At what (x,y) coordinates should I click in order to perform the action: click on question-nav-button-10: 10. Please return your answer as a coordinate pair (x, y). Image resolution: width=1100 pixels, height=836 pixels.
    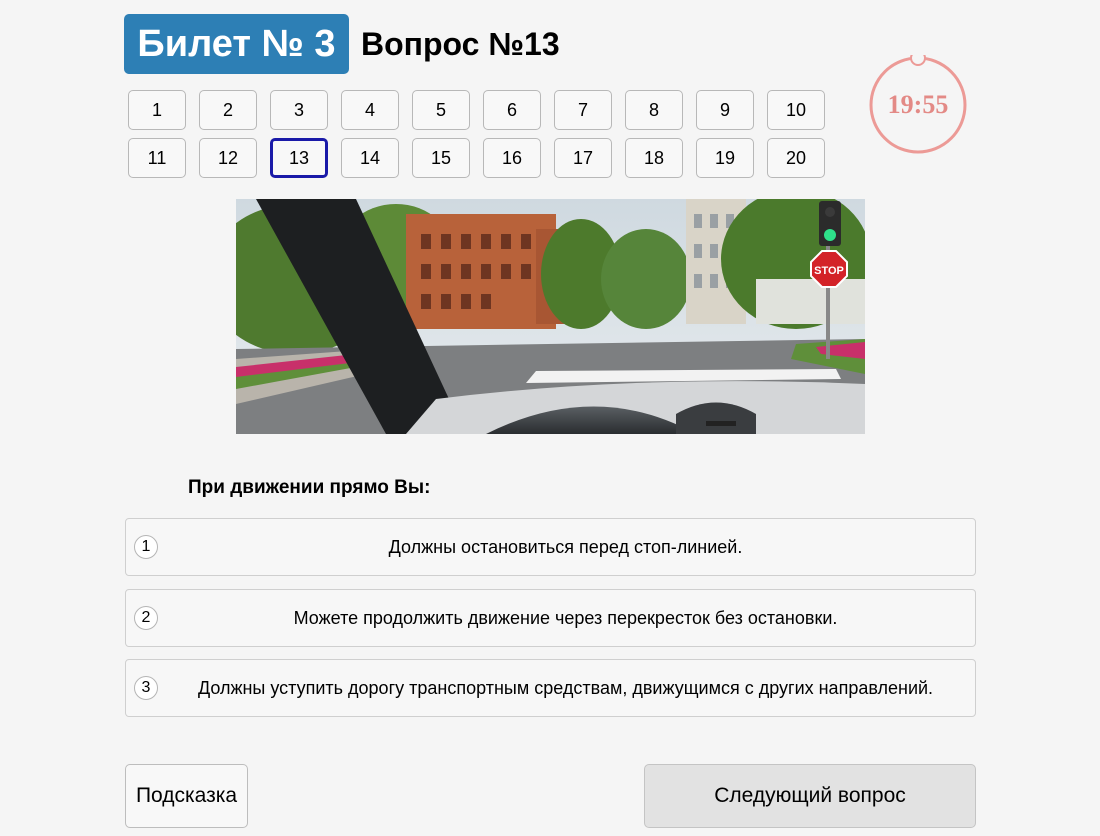
    Looking at the image, I should click on (796, 110).